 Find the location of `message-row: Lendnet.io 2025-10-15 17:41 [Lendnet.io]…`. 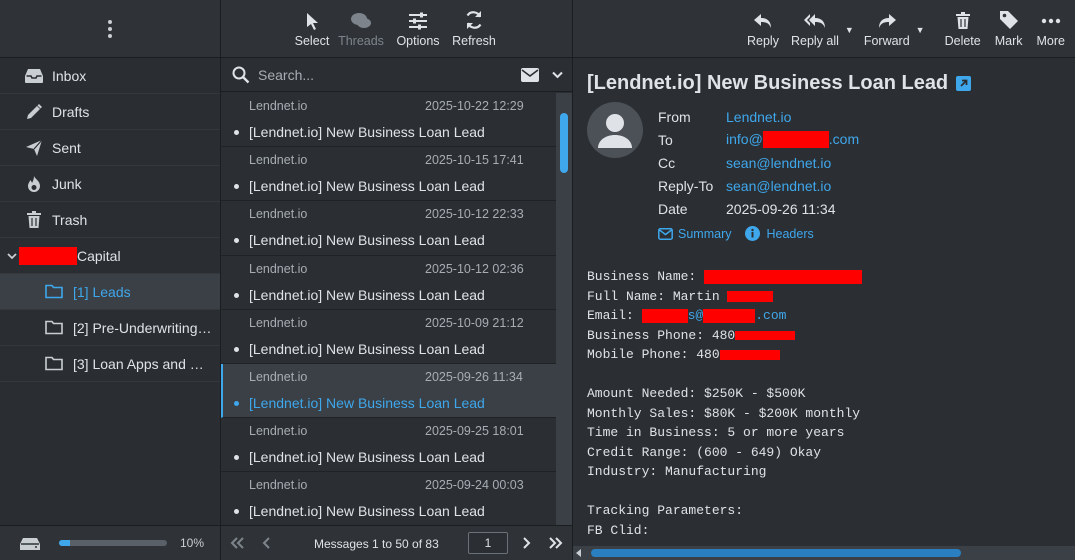

message-row: Lendnet.io 2025-10-15 17:41 [Lendnet.io]… is located at coordinates (389, 174).